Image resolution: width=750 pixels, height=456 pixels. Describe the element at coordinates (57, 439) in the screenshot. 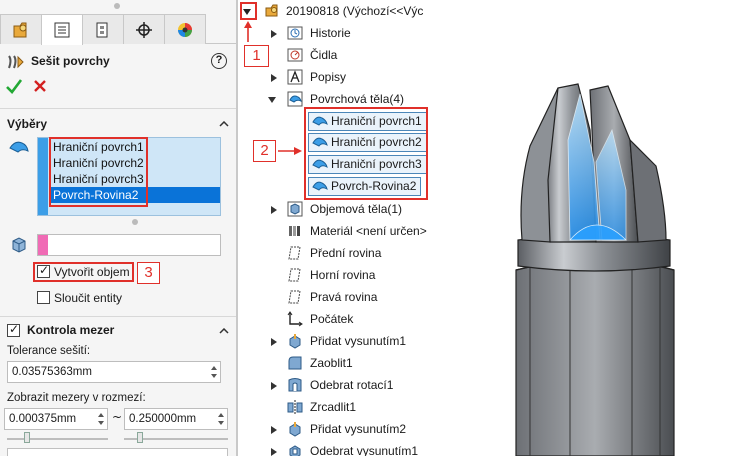

I see `gap-min-slider` at that location.